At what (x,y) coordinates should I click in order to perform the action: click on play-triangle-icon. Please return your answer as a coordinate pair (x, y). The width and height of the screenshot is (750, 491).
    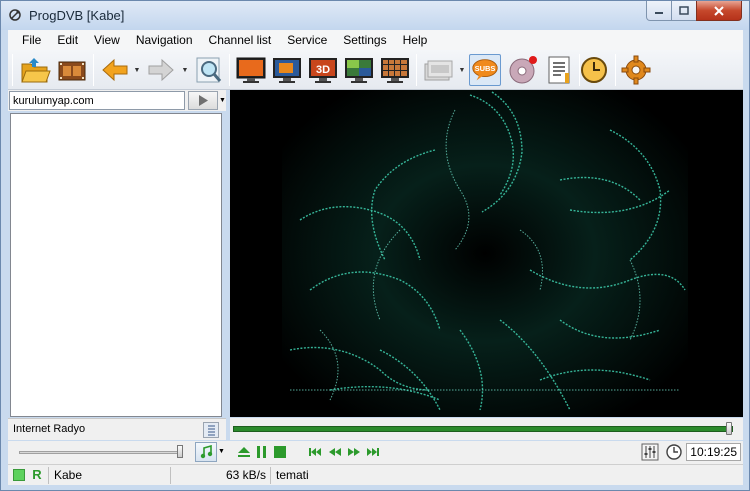
    Looking at the image, I should click on (203, 100).